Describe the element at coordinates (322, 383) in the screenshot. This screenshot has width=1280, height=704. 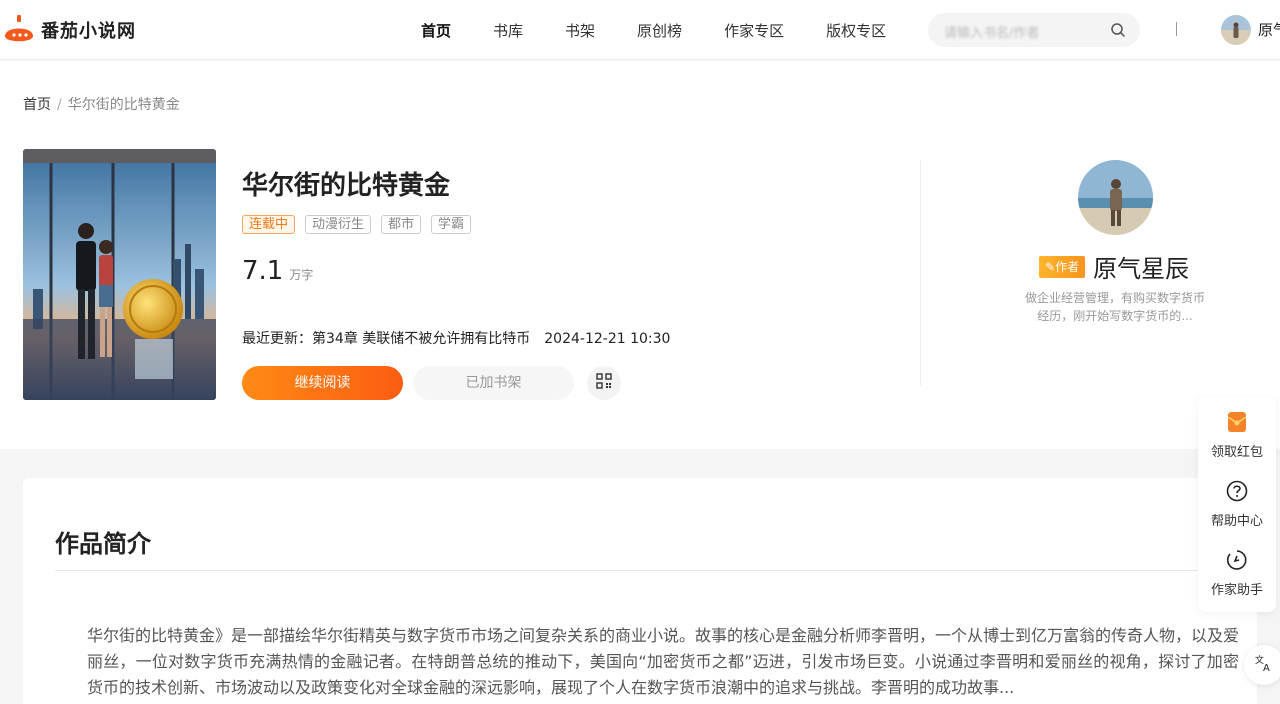
I see `continue-reading-button: 继续阅读` at that location.